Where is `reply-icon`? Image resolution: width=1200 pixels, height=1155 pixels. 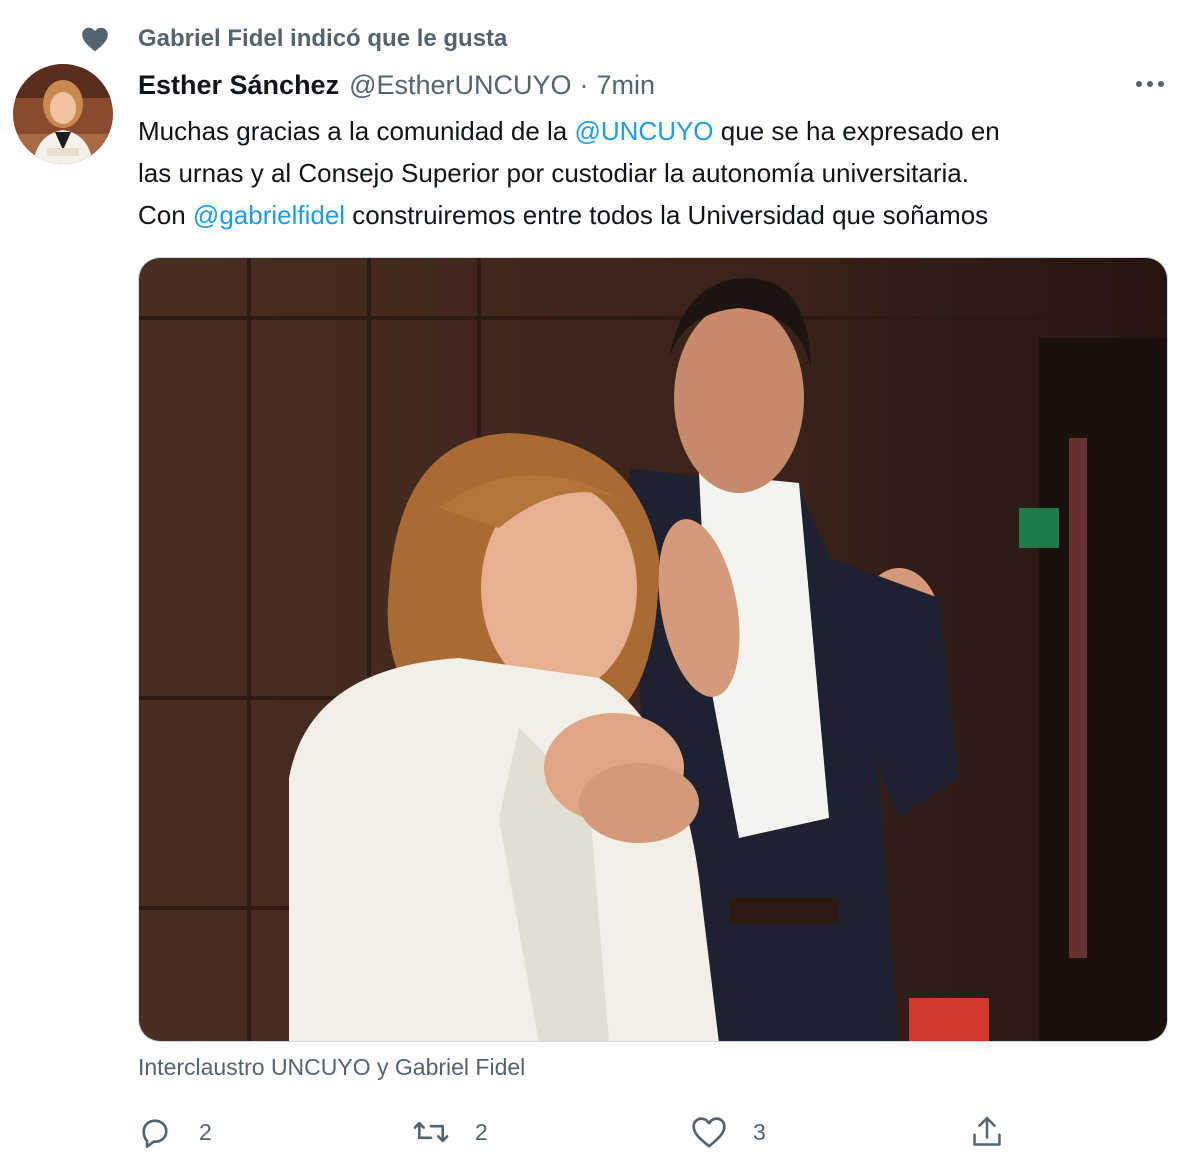 reply-icon is located at coordinates (155, 1132).